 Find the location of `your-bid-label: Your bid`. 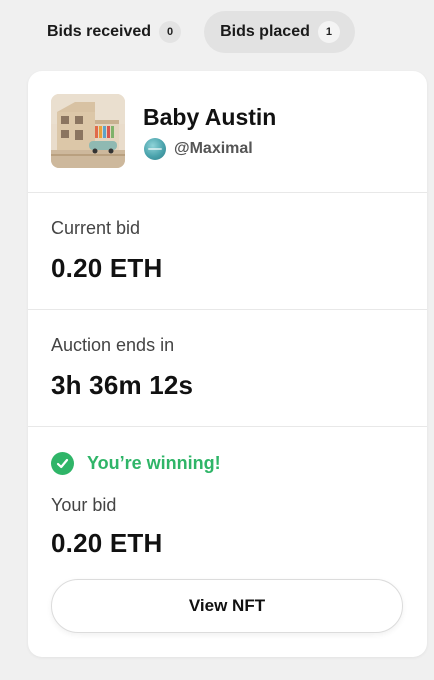

your-bid-label: Your bid is located at coordinates (84, 505).